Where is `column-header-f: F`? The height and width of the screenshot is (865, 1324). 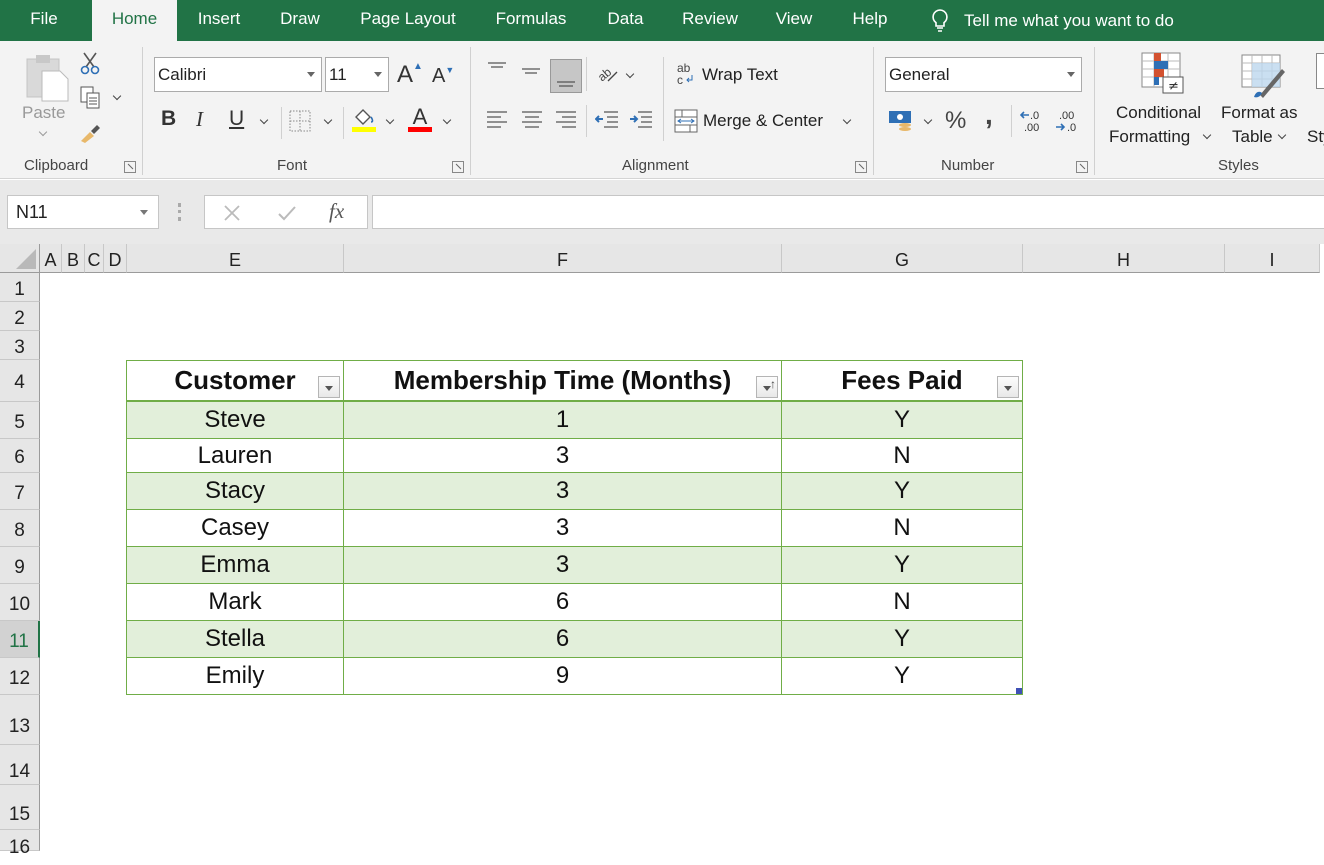 column-header-f: F is located at coordinates (563, 258).